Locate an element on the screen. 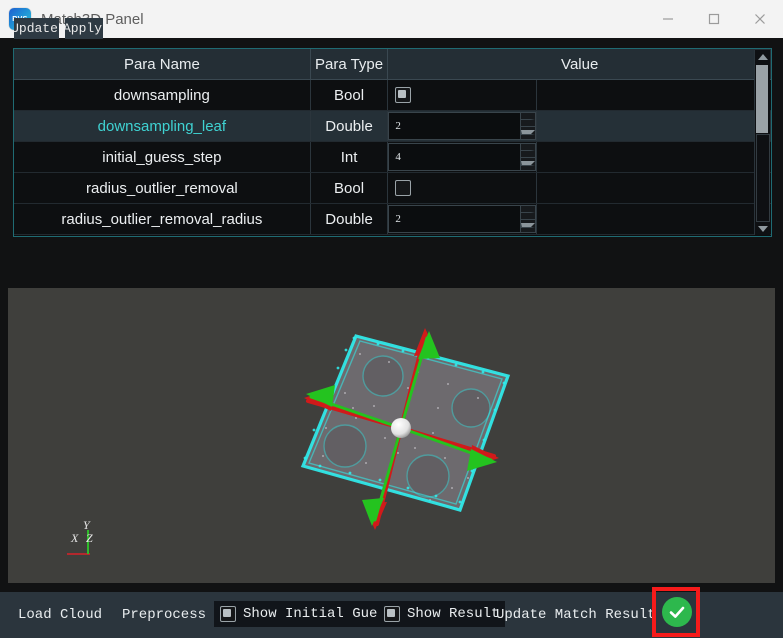 The width and height of the screenshot is (783, 638). load-cloud-button: Load Cloud is located at coordinates (60, 615).